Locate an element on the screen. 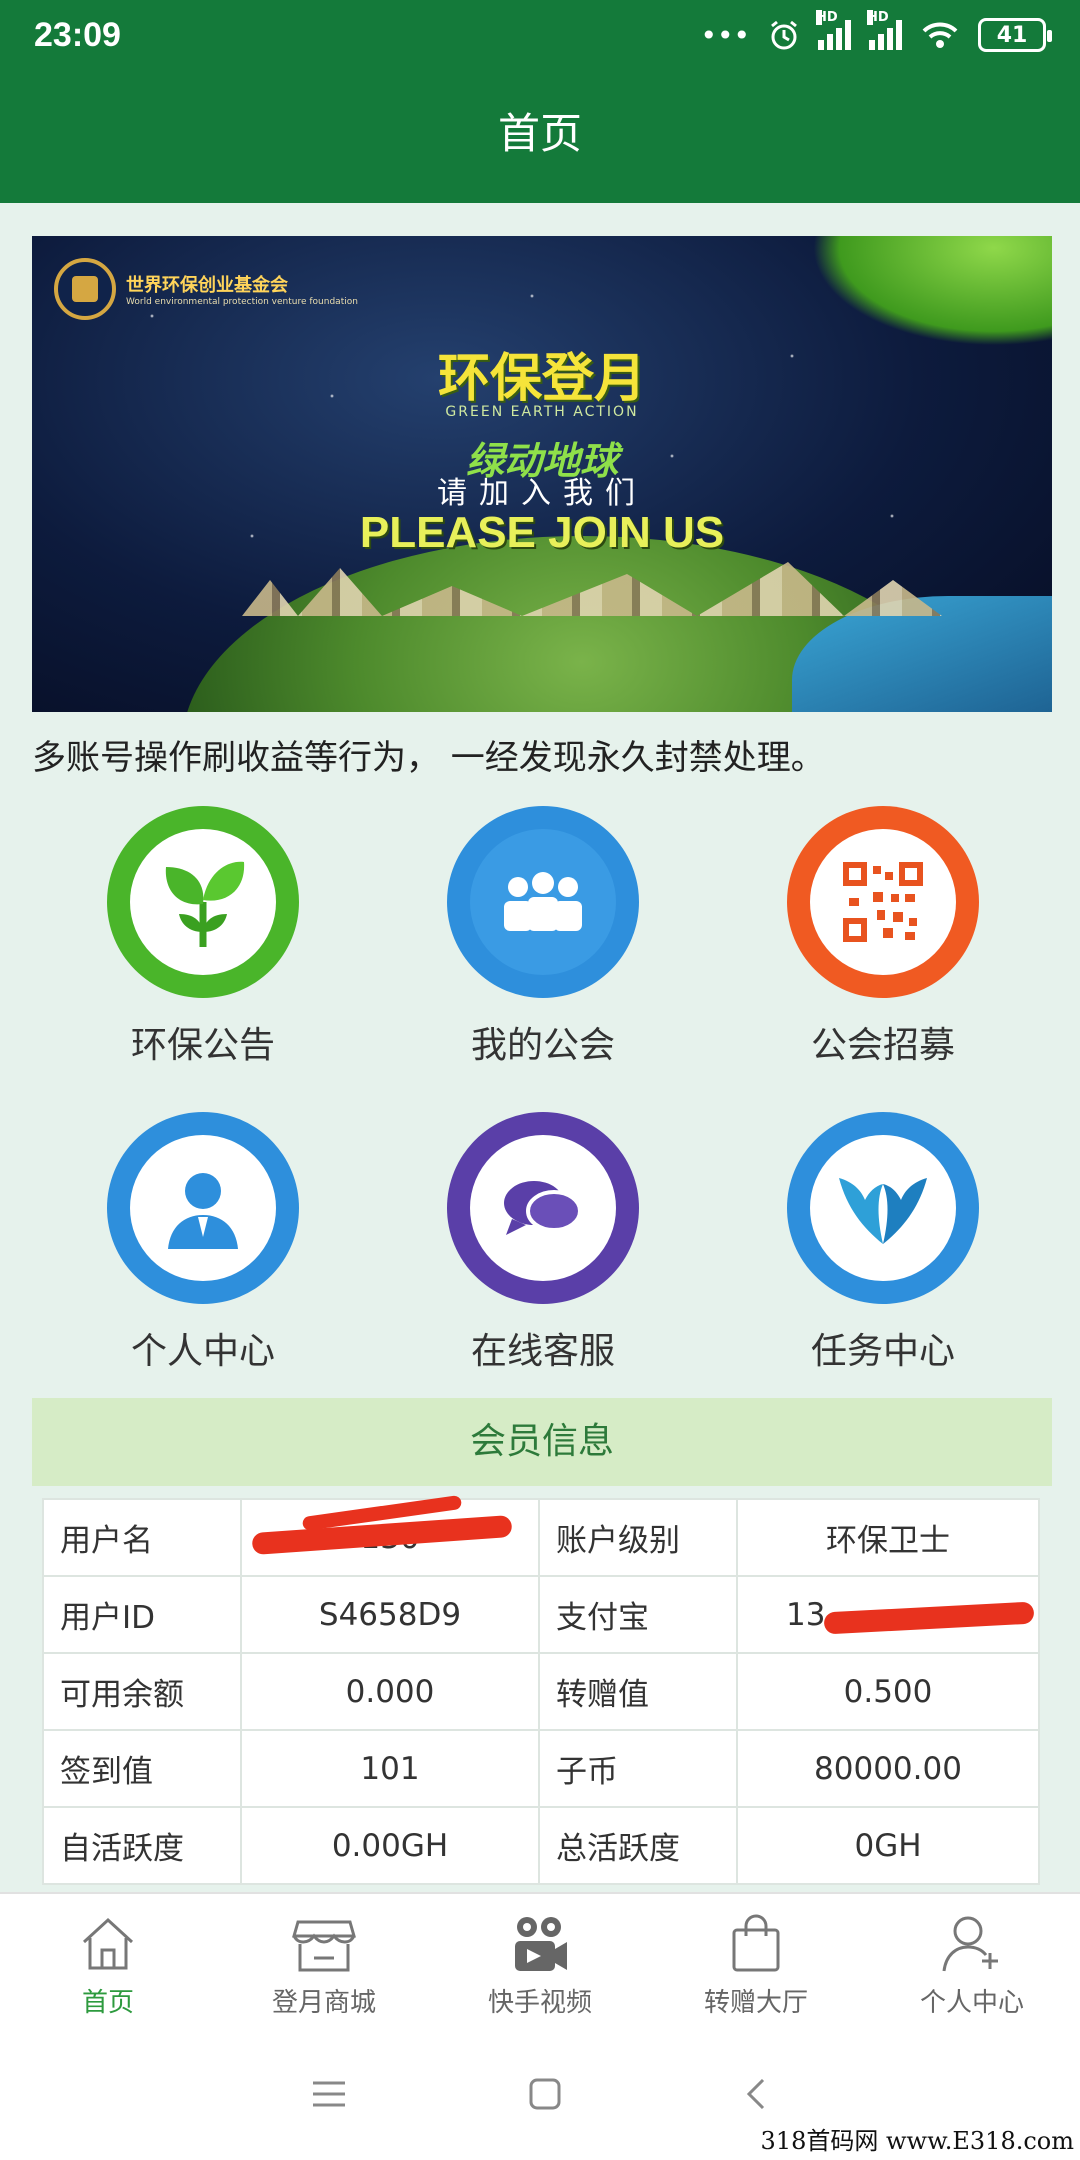 Image resolution: width=1080 pixels, height=2160 pixels. username-label: 用户名 is located at coordinates (142, 1537).